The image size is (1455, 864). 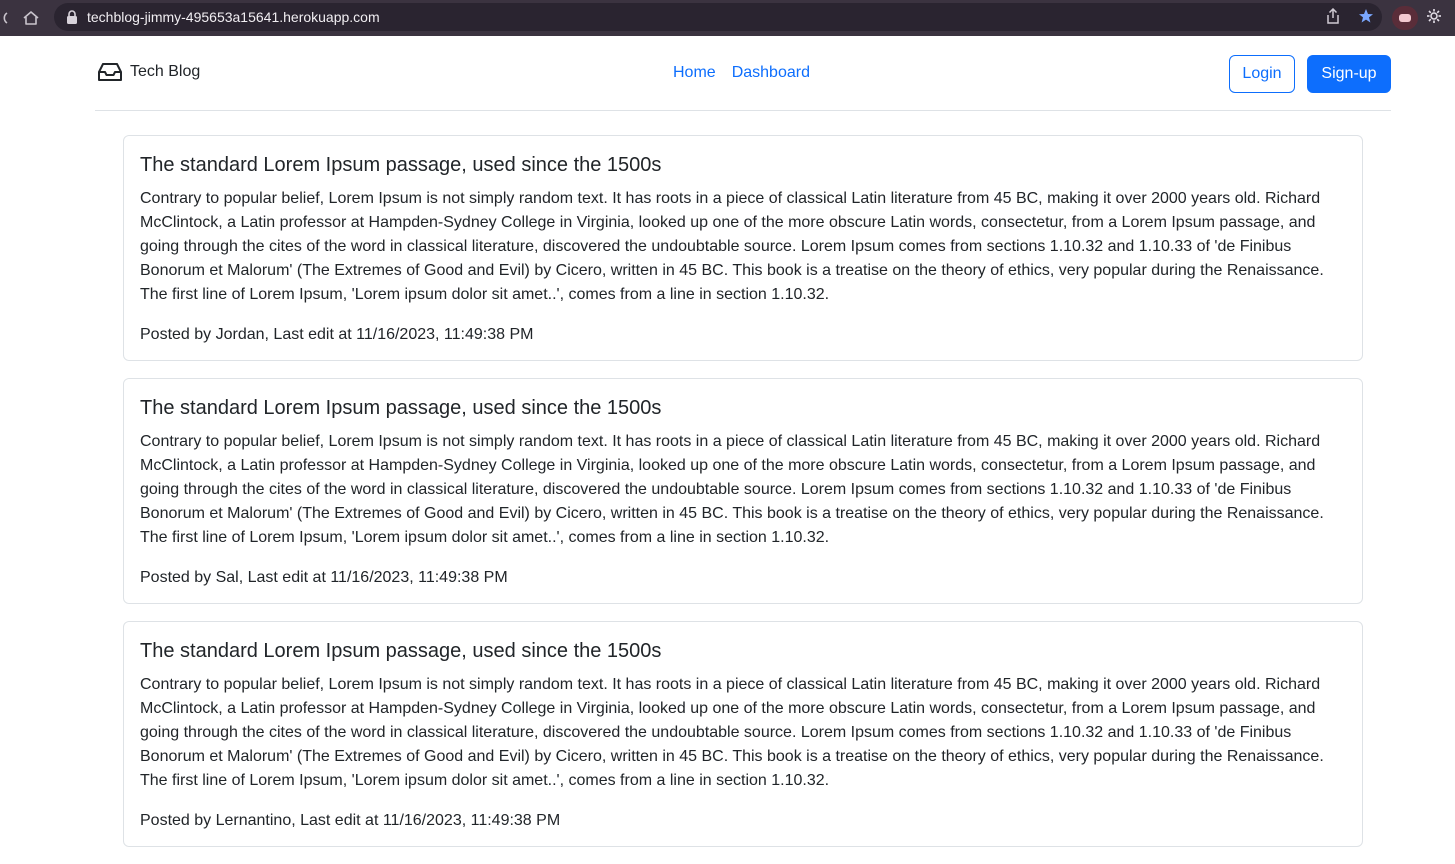 What do you see at coordinates (1423, 18) in the screenshot?
I see `browser-extensions` at bounding box center [1423, 18].